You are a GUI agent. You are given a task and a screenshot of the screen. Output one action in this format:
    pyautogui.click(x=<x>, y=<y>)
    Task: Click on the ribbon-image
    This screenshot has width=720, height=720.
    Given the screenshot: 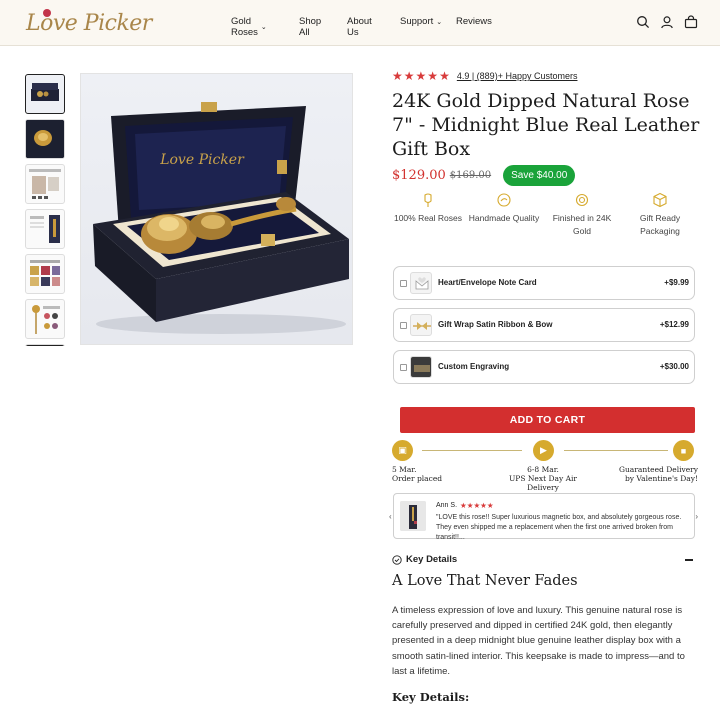 What is the action you would take?
    pyautogui.click(x=421, y=325)
    